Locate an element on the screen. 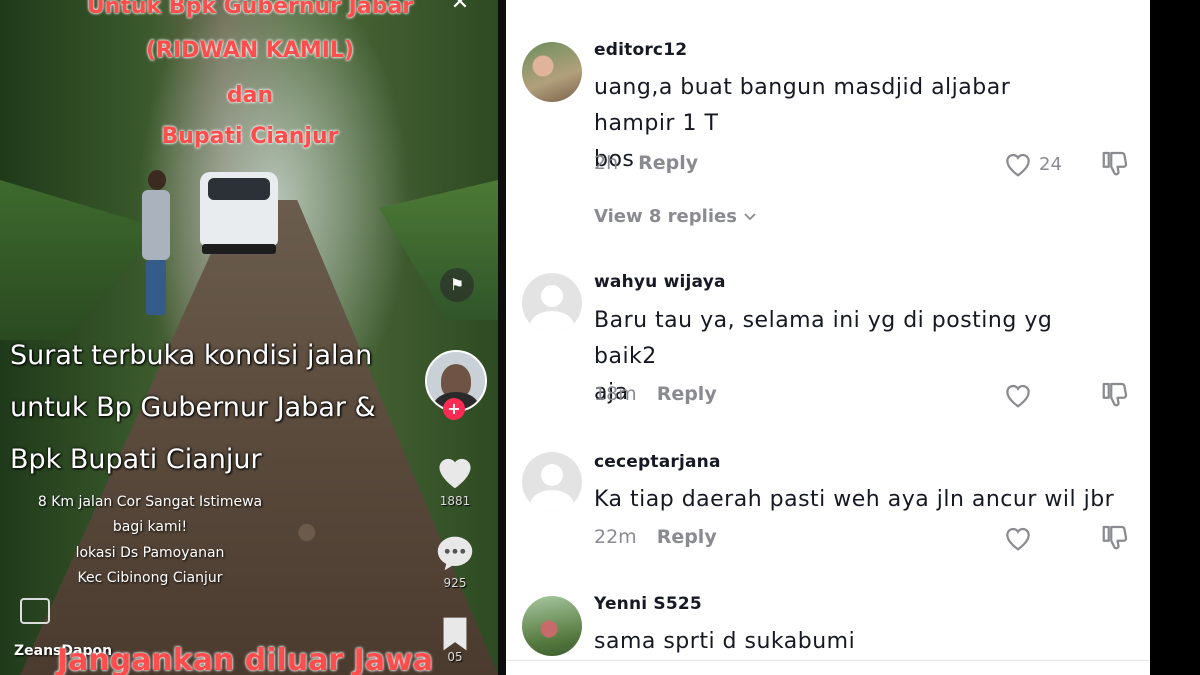  overlay-text-line3: dan is located at coordinates (250, 95).